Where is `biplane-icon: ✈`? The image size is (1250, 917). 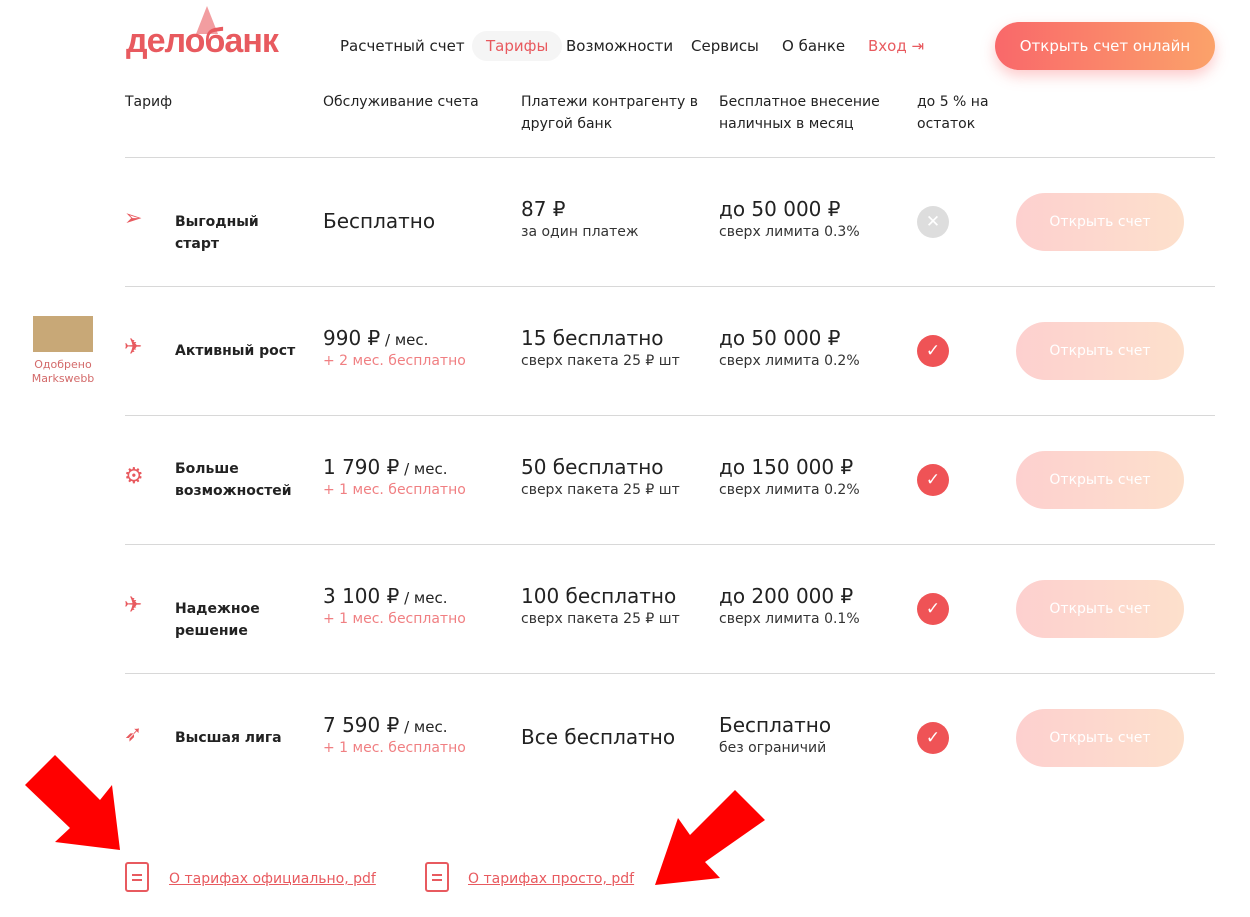
biplane-icon: ✈ is located at coordinates (133, 347).